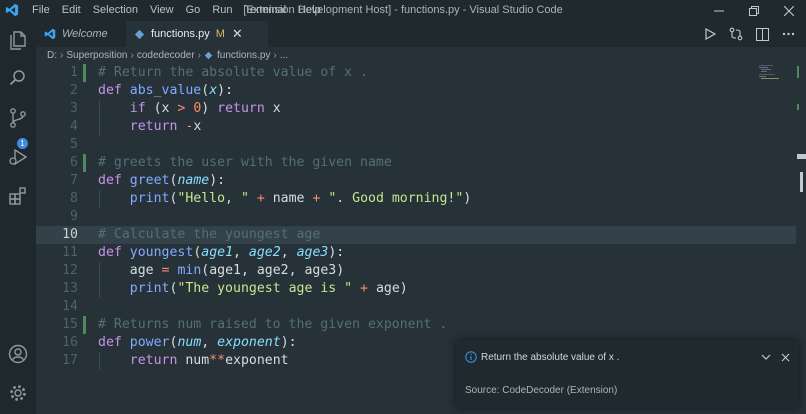 This screenshot has height=414, width=806. I want to click on tab-functions-py: functions.py M ✕, so click(197, 34).